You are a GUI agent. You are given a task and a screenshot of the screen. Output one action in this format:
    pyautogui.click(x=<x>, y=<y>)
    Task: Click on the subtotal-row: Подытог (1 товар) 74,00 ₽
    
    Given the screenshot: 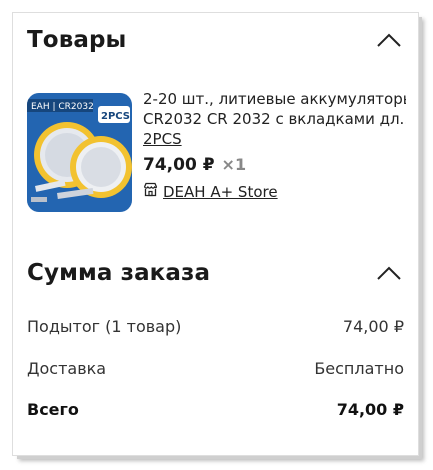 What is the action you would take?
    pyautogui.click(x=215, y=326)
    